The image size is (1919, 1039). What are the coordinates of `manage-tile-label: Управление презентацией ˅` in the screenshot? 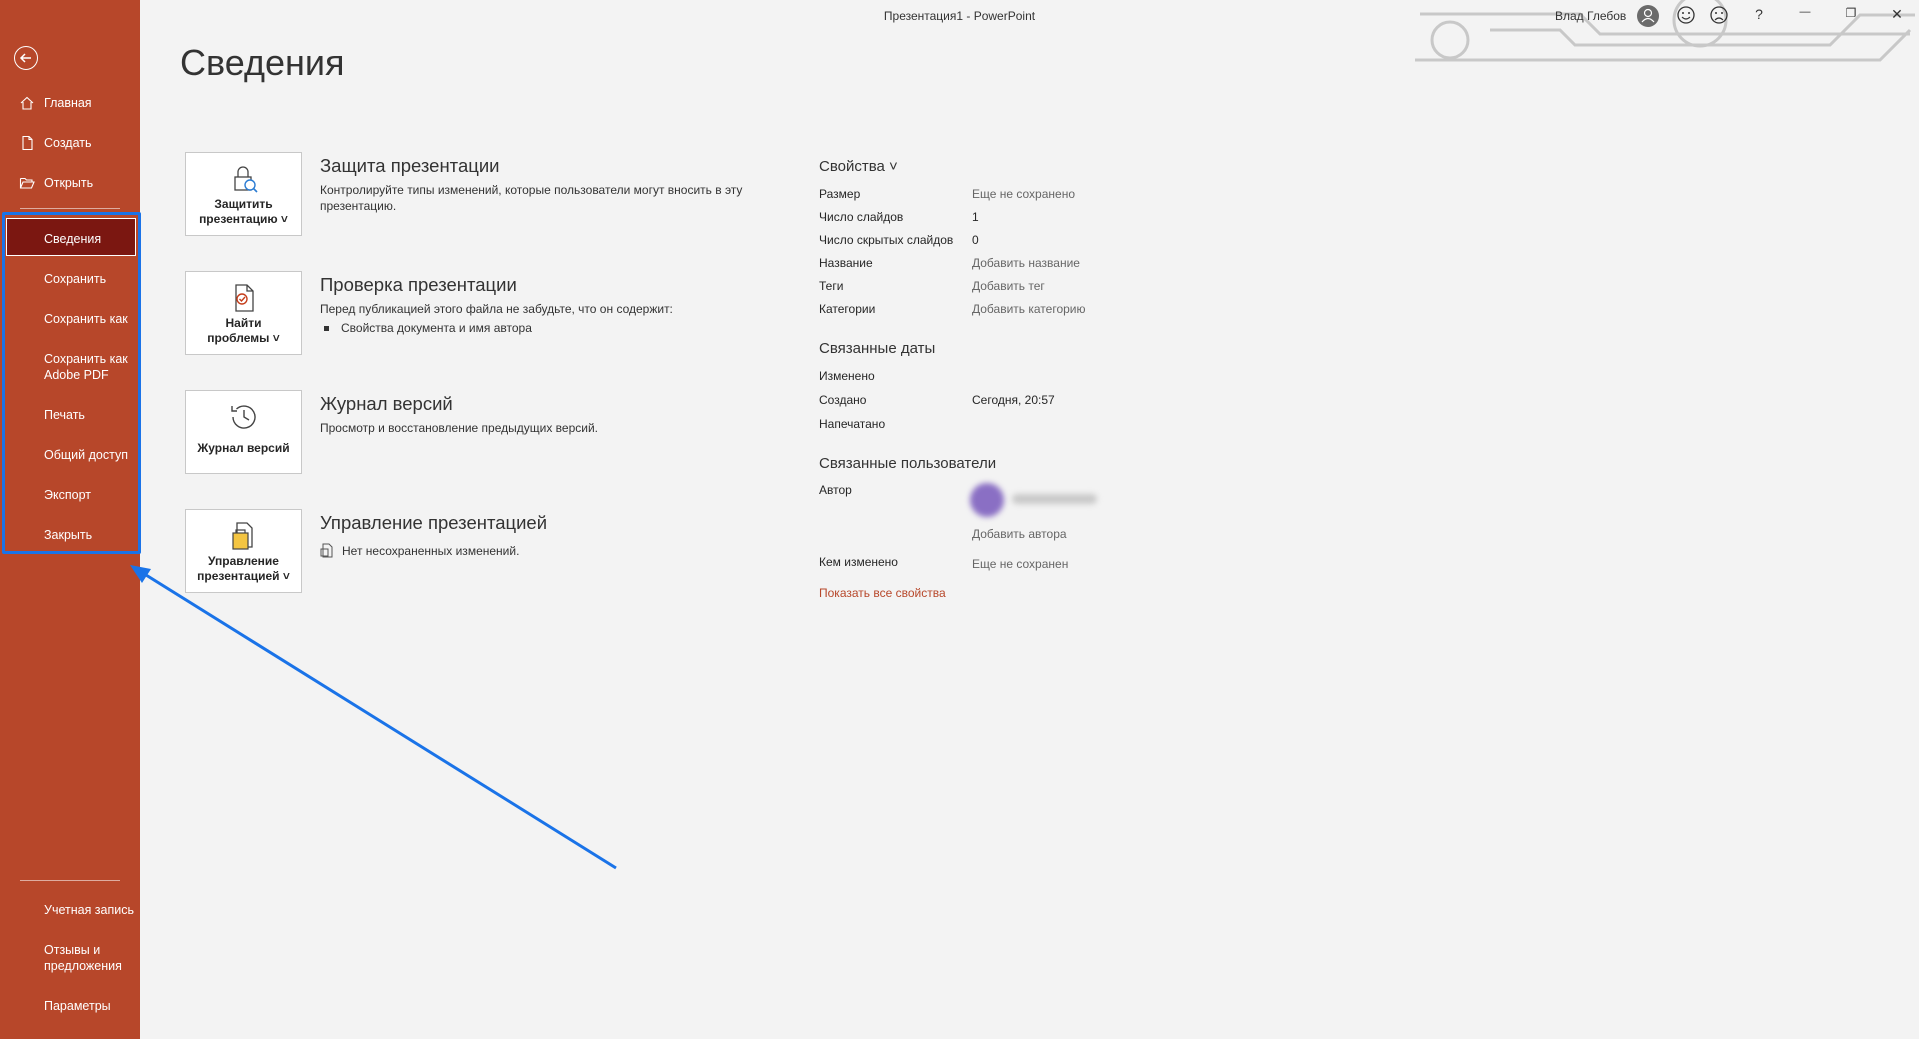 It's located at (243, 568).